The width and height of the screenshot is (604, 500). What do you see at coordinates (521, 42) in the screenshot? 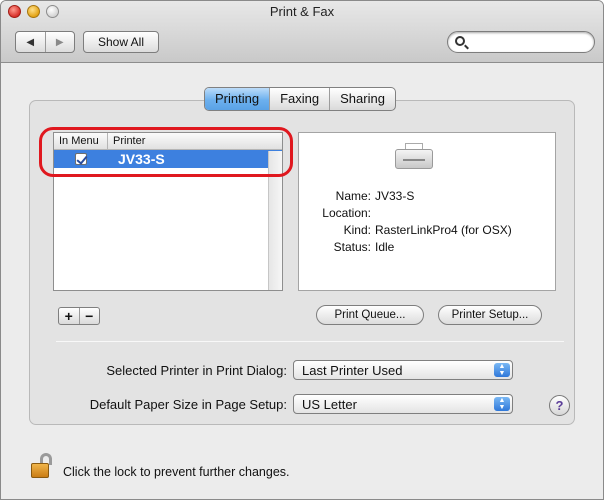
I see `search-field` at bounding box center [521, 42].